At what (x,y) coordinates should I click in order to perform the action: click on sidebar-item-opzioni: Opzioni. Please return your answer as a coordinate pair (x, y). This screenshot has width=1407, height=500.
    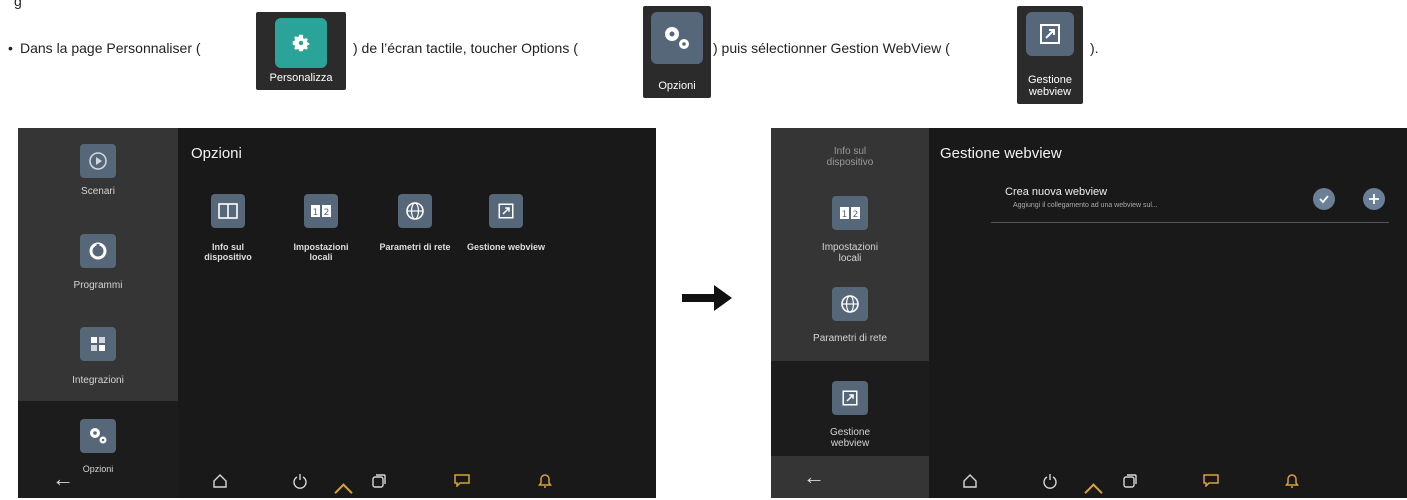
    Looking at the image, I should click on (98, 449).